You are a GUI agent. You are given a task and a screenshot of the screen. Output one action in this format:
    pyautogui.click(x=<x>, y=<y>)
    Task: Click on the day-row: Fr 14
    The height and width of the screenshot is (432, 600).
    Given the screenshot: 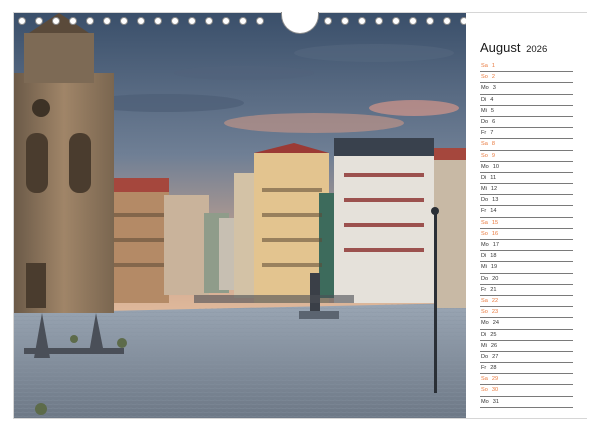 What is the action you would take?
    pyautogui.click(x=526, y=212)
    